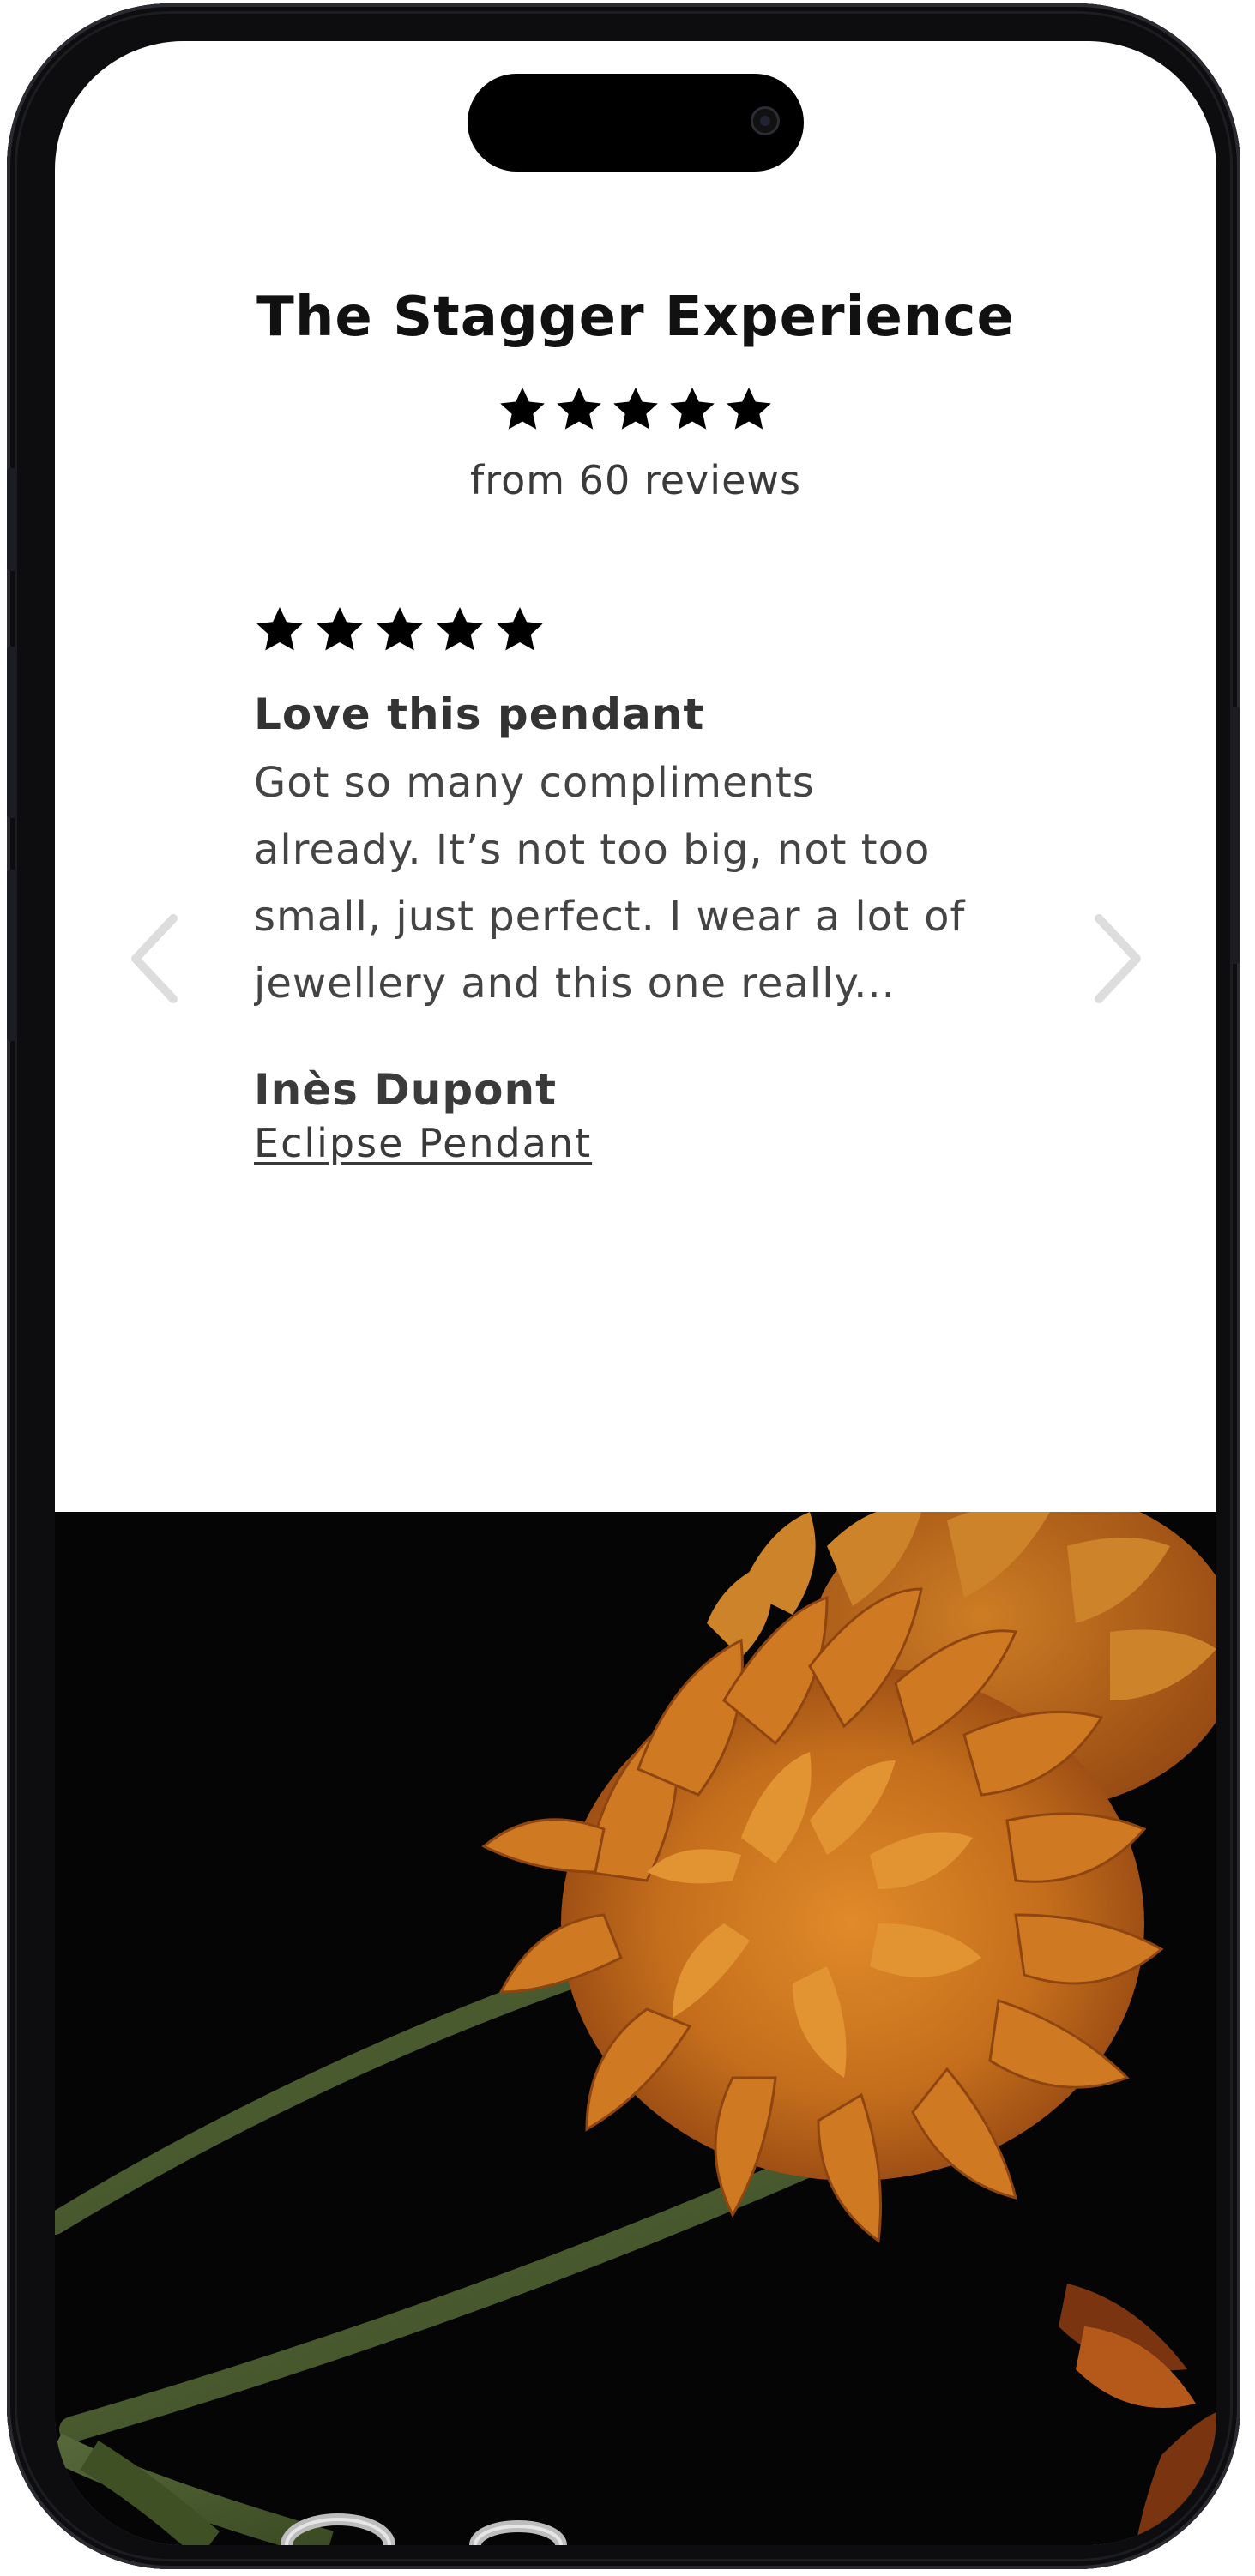  What do you see at coordinates (635, 480) in the screenshot?
I see `review-count: from 60 reviews` at bounding box center [635, 480].